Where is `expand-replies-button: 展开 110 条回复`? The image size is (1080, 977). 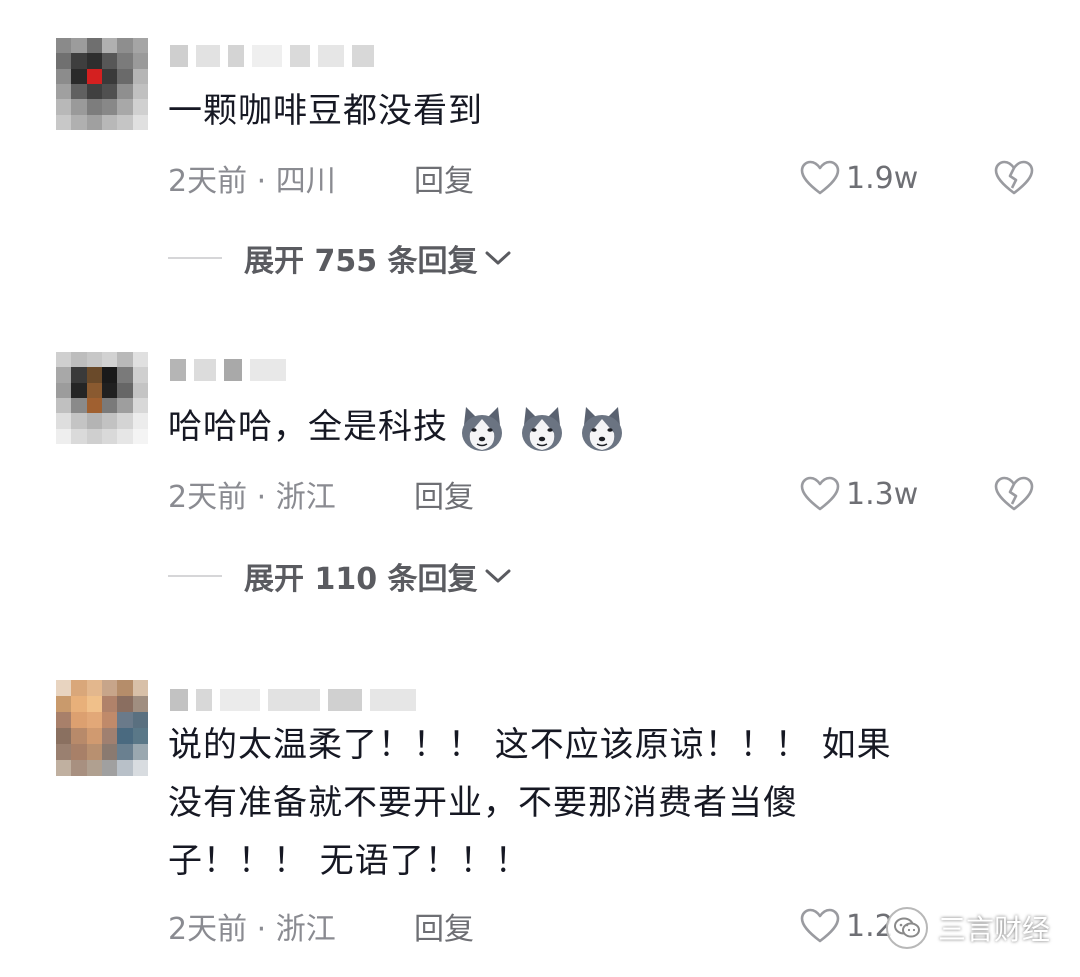
expand-replies-button: 展开 110 条回复 is located at coordinates (340, 576).